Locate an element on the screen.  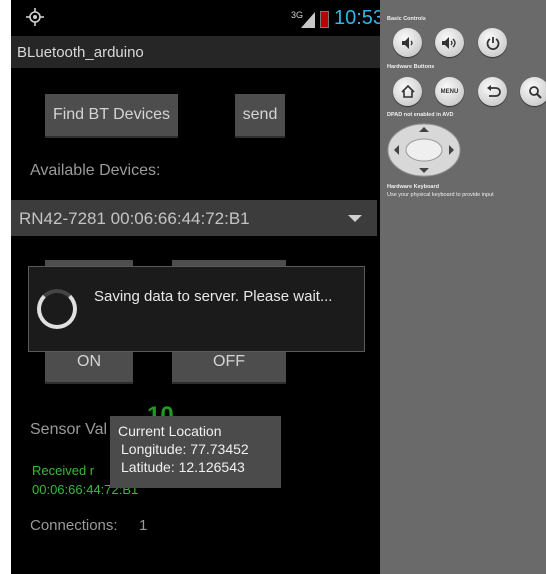
tooltip-latitude: Latitude: 12.126543 is located at coordinates (183, 467).